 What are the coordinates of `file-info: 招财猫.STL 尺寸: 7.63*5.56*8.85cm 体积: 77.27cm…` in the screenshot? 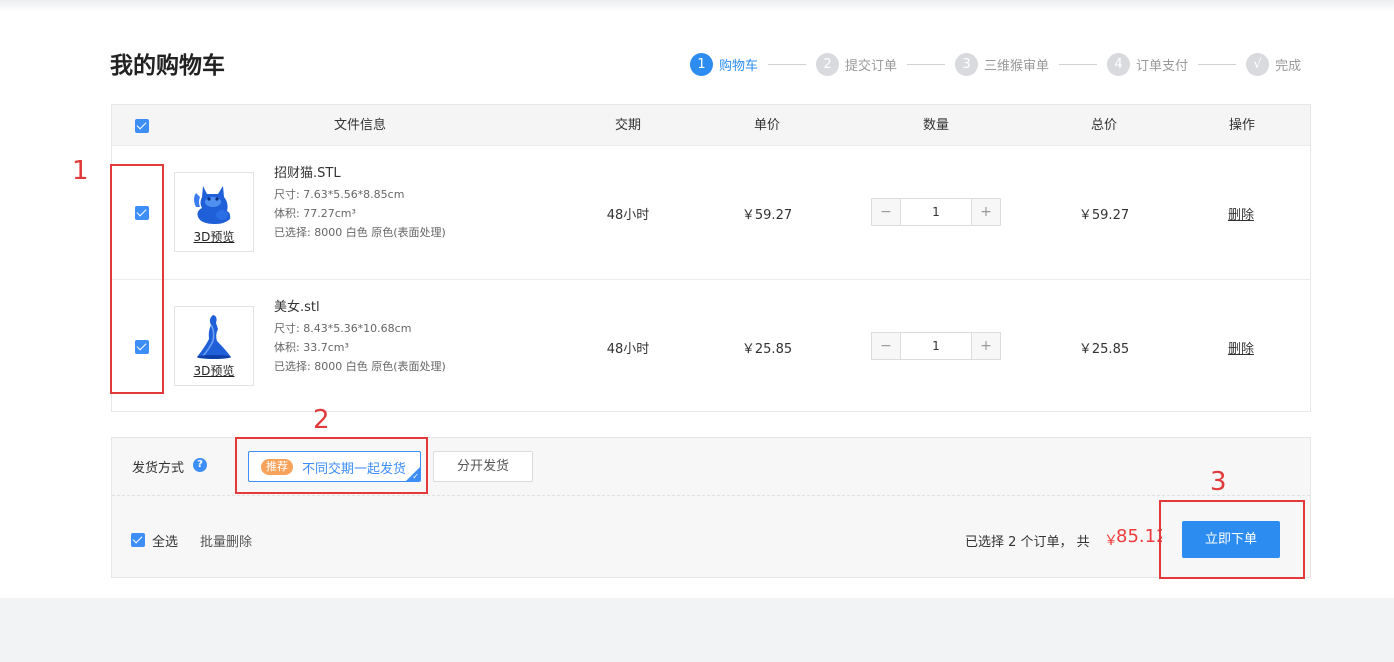 It's located at (369, 203).